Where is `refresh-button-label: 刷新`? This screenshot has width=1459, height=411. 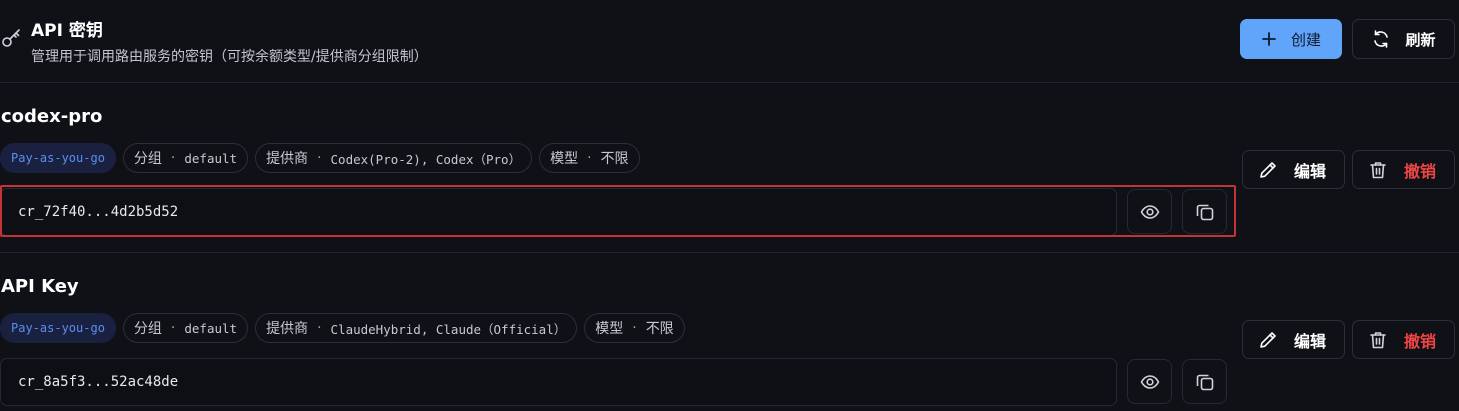
refresh-button-label: 刷新 is located at coordinates (1420, 39).